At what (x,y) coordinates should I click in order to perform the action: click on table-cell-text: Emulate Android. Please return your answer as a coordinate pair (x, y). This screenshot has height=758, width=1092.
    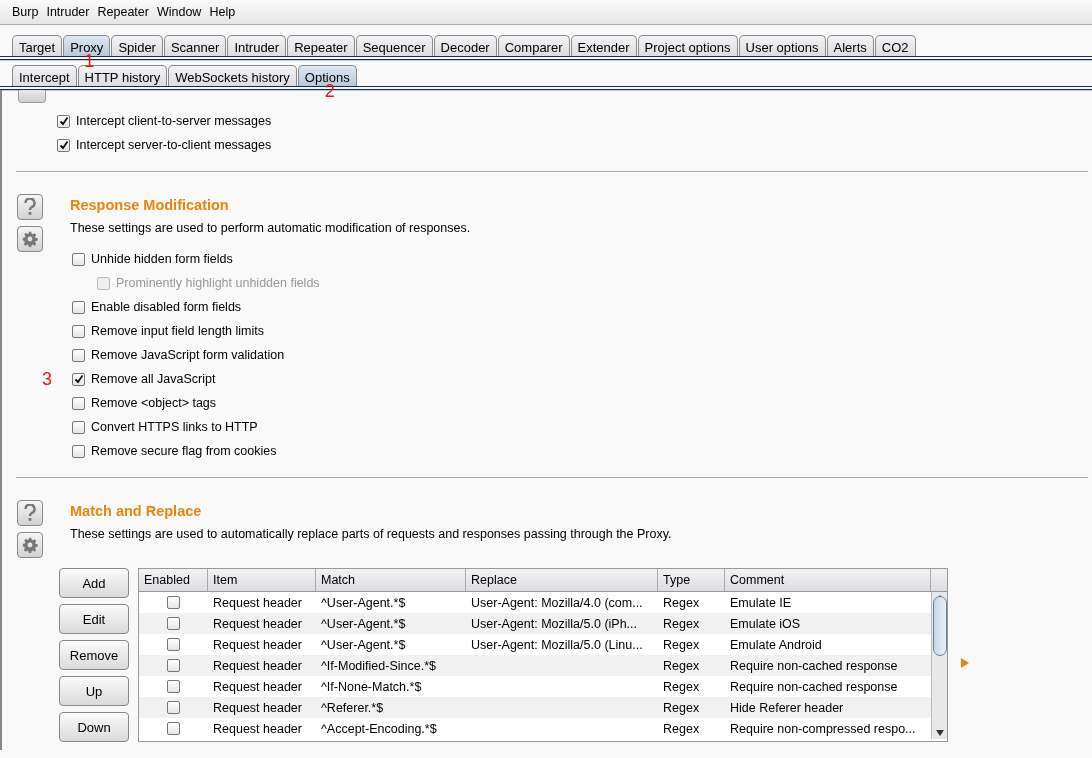
    Looking at the image, I should click on (776, 644).